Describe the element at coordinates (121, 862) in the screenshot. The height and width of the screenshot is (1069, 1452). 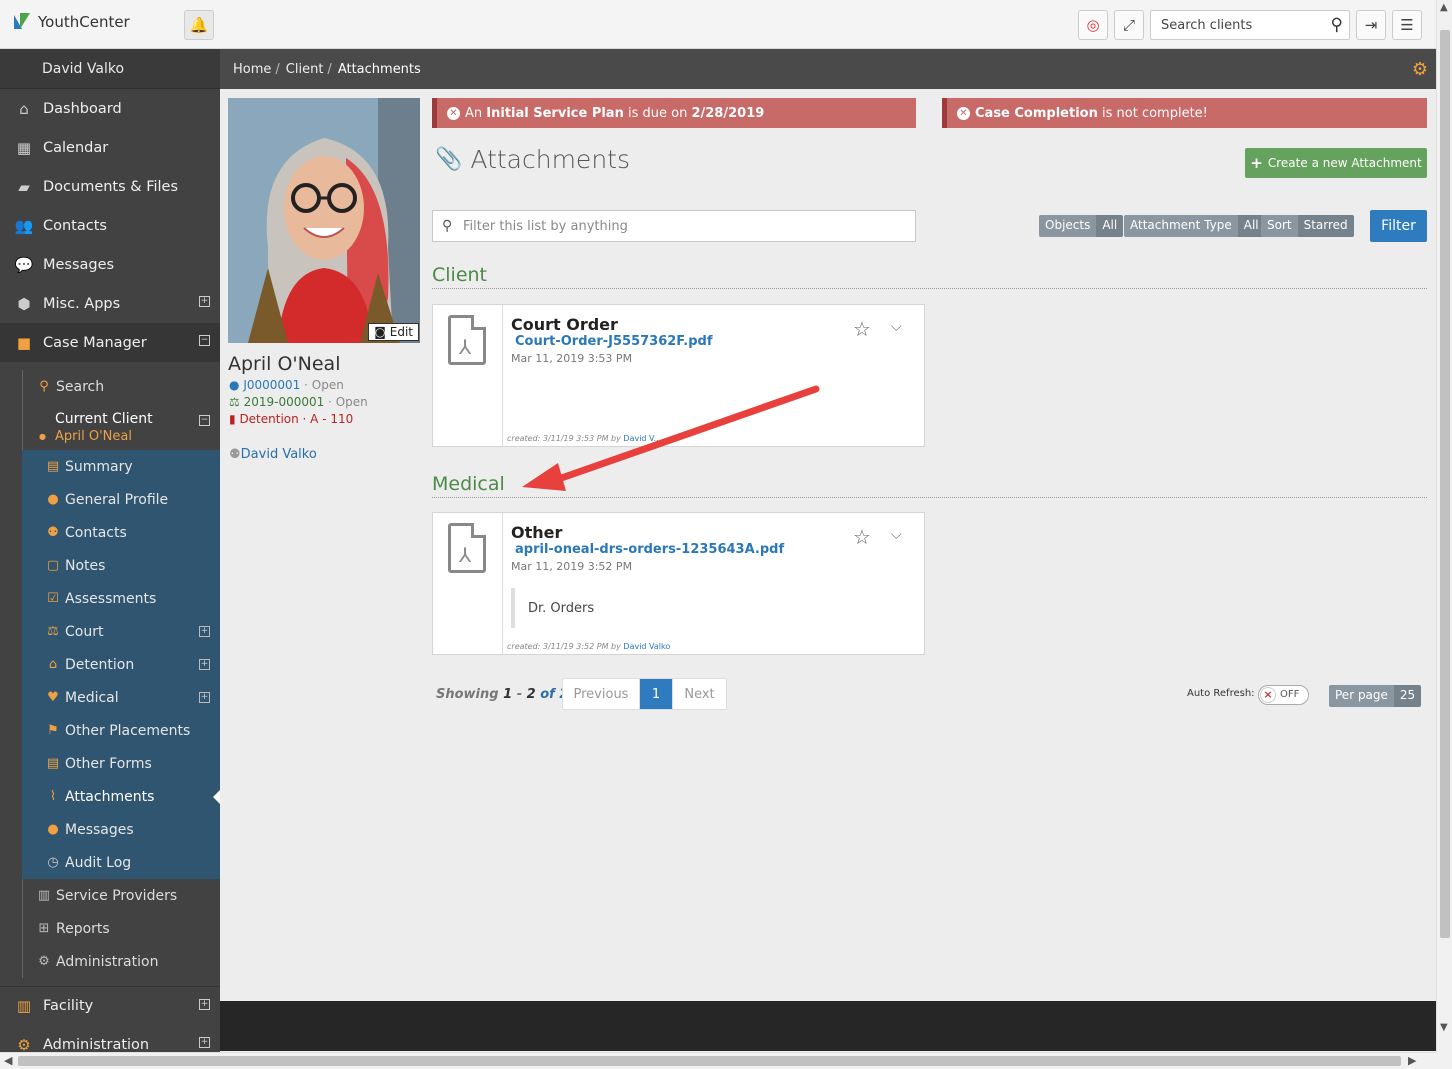
I see `client-menu-audit-log: ◷ Audit Log` at that location.